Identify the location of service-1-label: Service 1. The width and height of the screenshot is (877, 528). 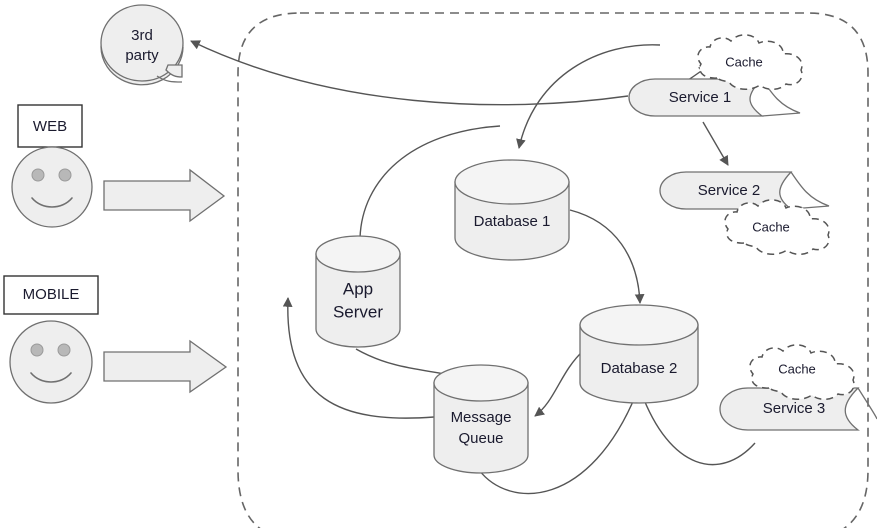
(700, 97).